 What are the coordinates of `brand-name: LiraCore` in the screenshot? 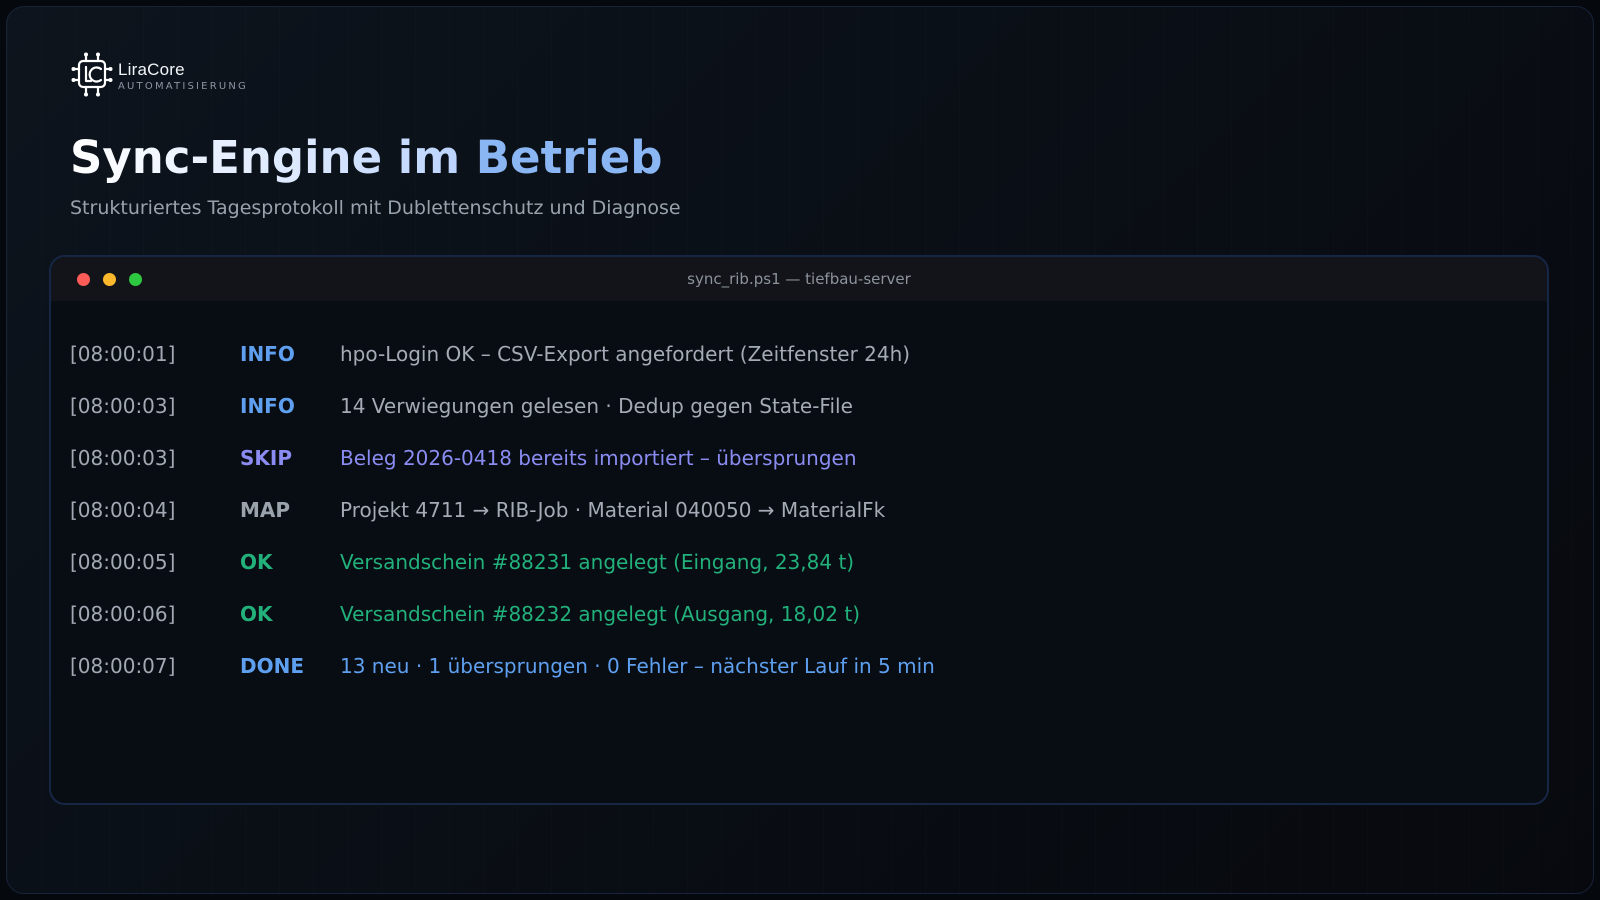 It's located at (151, 69).